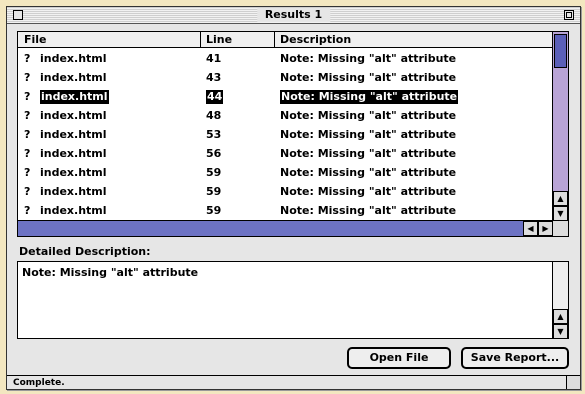  What do you see at coordinates (560, 300) in the screenshot?
I see `detail-scrollbar: ▲ ▼` at bounding box center [560, 300].